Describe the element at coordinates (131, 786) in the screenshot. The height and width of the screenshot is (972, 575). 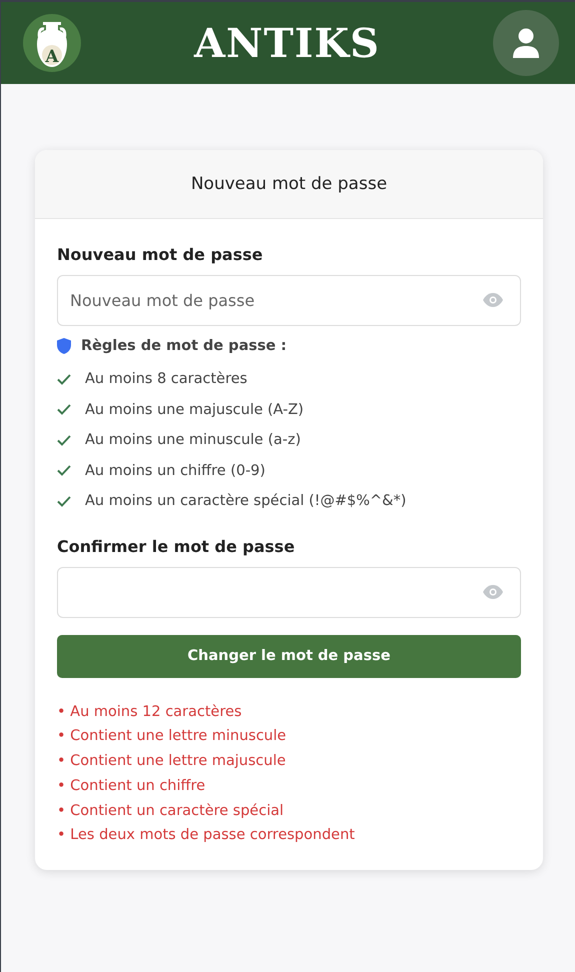
I see `requirement-text: • Contient un chiffre` at that location.